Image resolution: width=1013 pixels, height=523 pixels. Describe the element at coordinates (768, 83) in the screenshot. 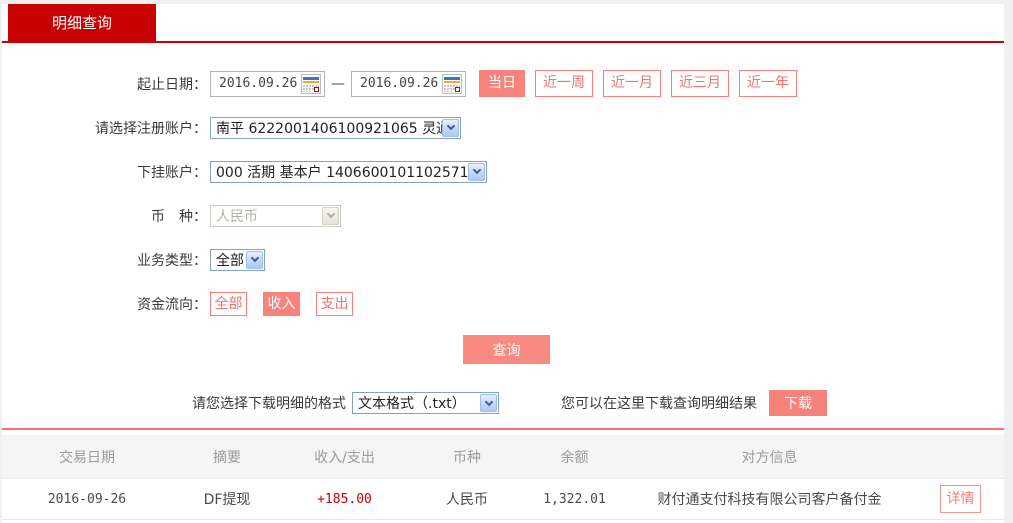

I see `range-button-last-year: 近一年` at that location.